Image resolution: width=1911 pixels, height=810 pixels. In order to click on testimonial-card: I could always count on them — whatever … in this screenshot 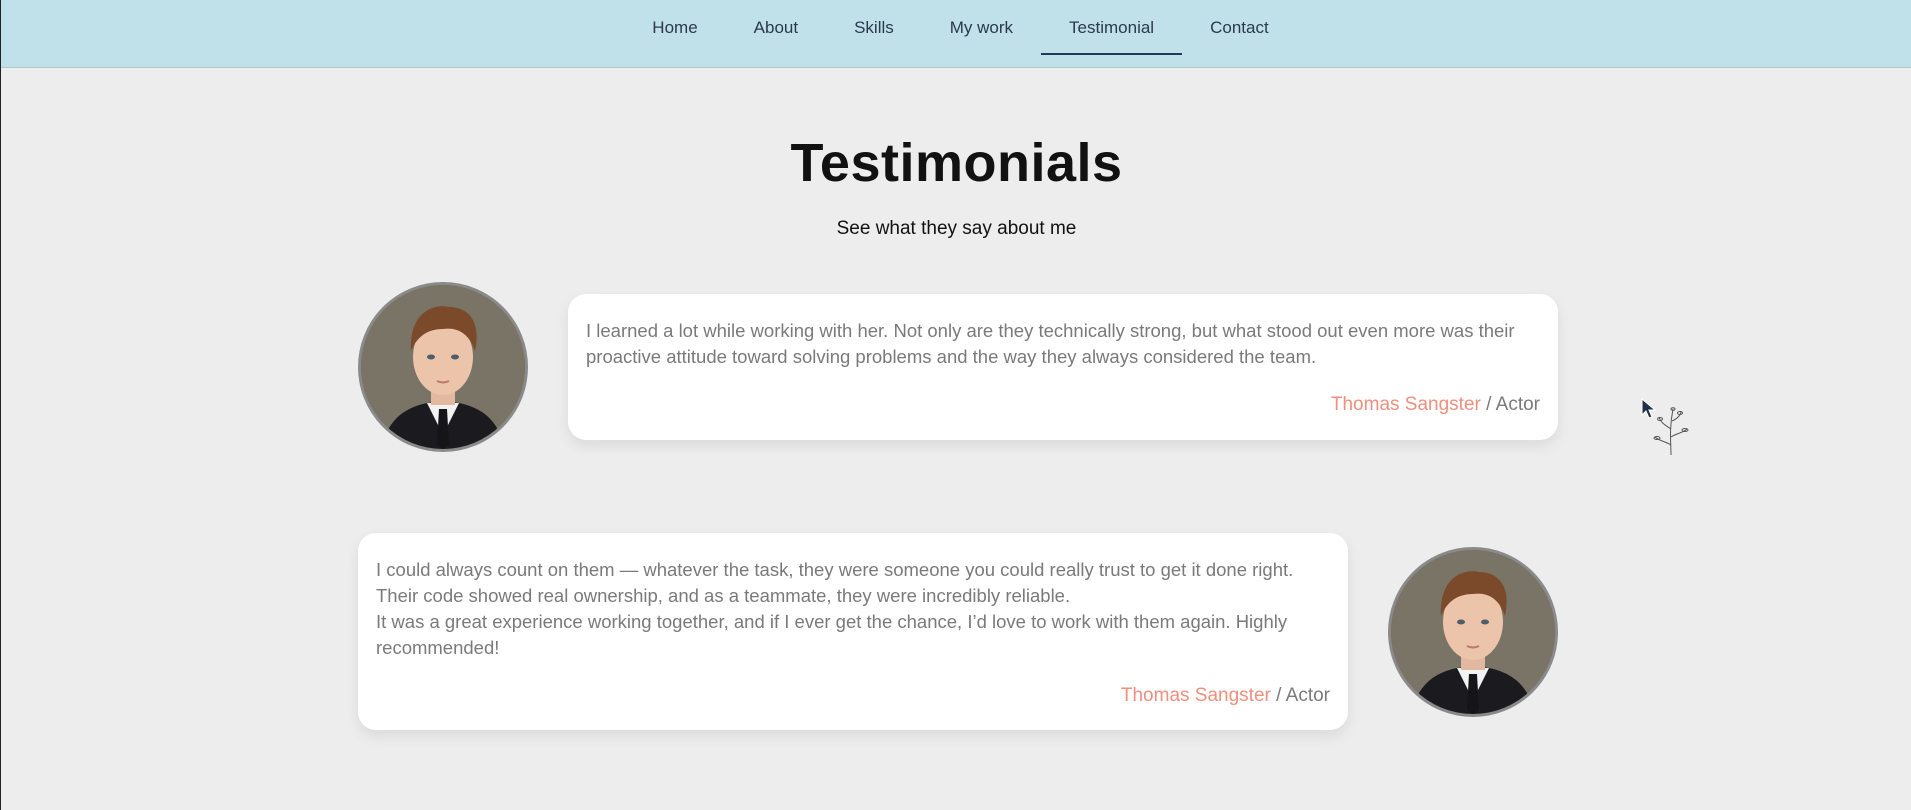, I will do `click(853, 631)`.